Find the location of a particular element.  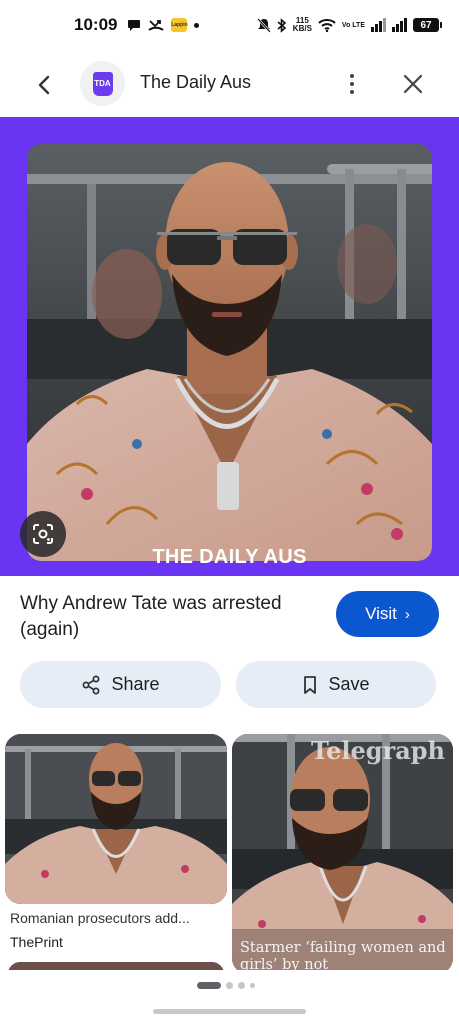

save-button: Save is located at coordinates (336, 684).